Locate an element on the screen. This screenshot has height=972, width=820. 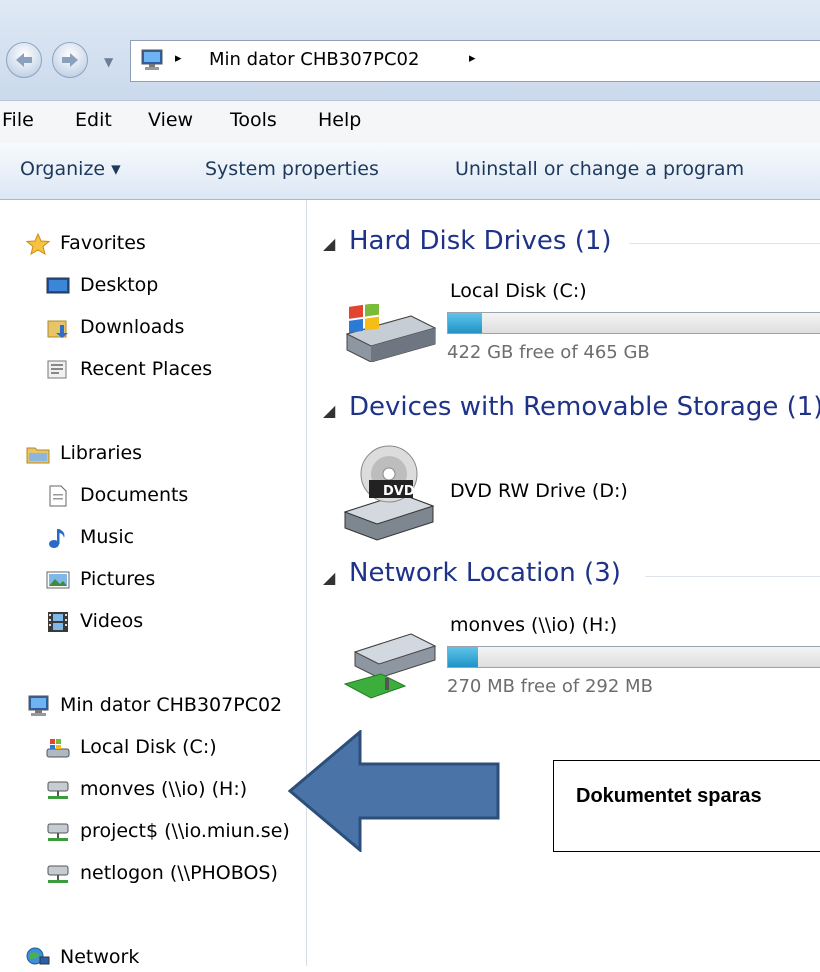
nav-monves-drive: monves (\\io) (H:) is located at coordinates (175, 789).